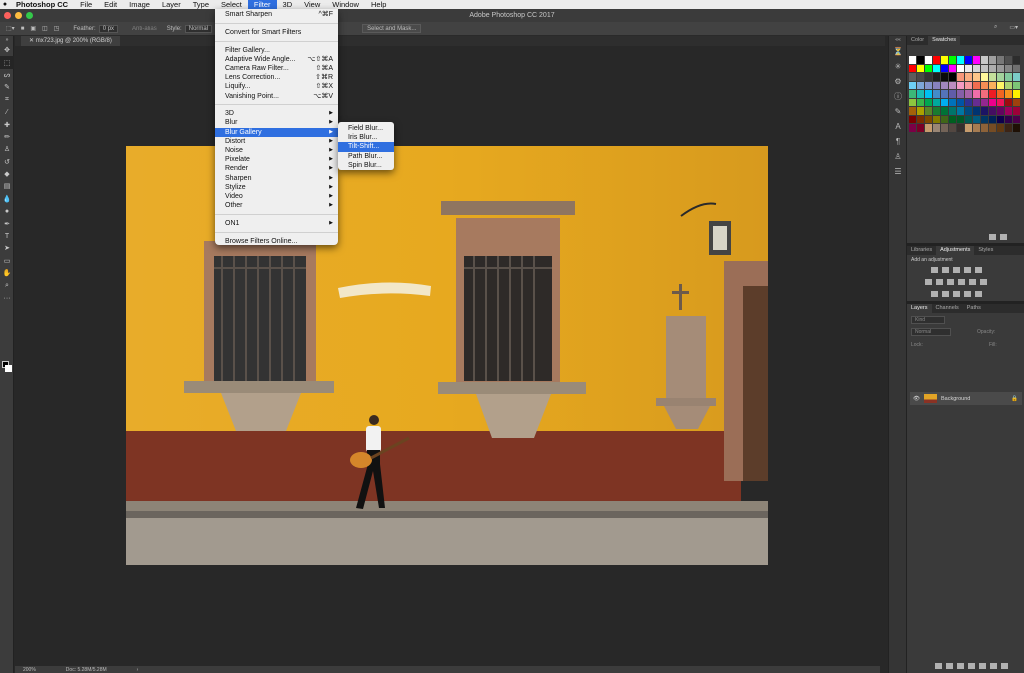 The image size is (1024, 673). What do you see at coordinates (18, 15) in the screenshot?
I see `minimize-window-button` at bounding box center [18, 15].